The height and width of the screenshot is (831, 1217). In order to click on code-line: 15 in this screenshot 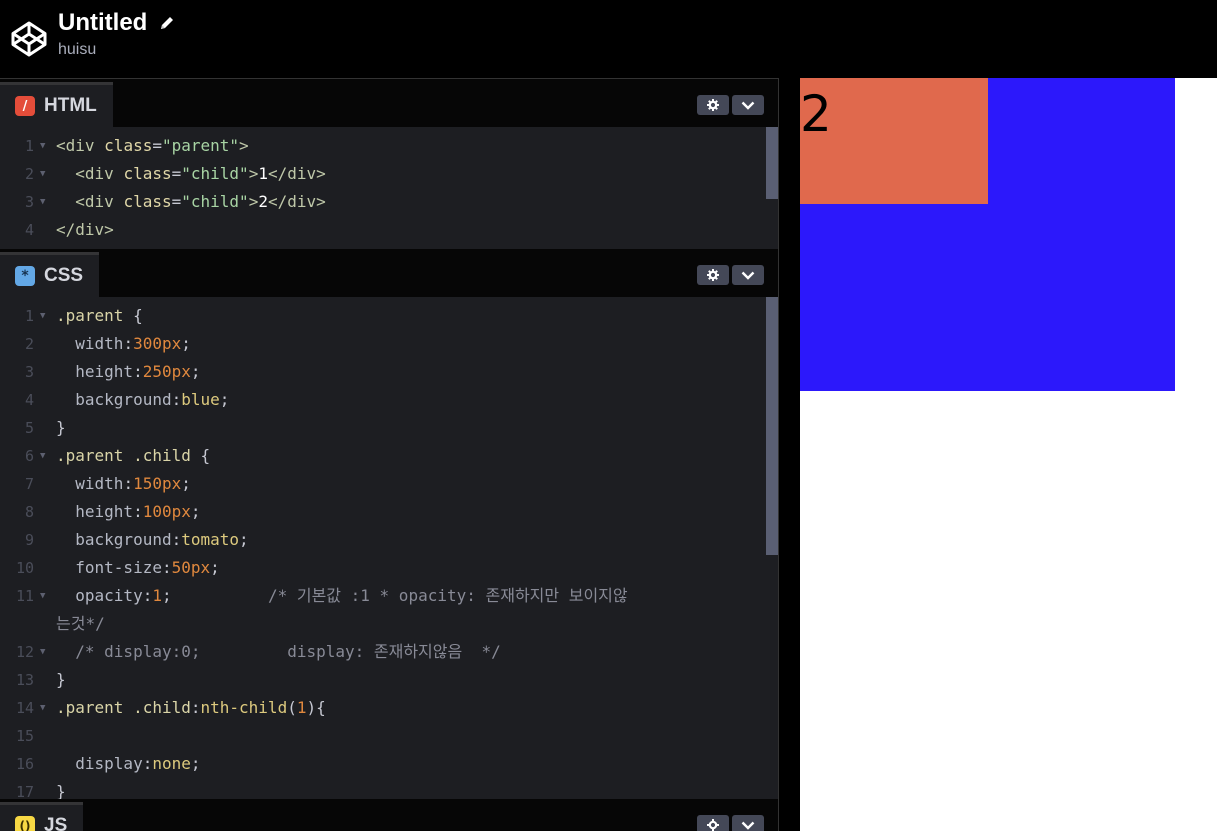, I will do `click(389, 736)`.